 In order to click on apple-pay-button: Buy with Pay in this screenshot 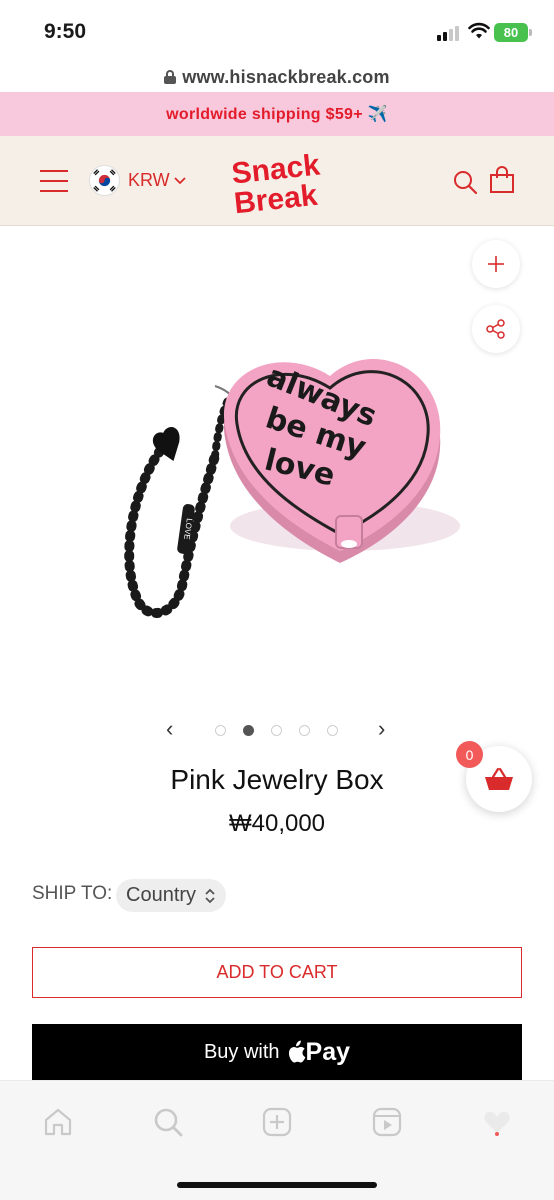, I will do `click(277, 1052)`.